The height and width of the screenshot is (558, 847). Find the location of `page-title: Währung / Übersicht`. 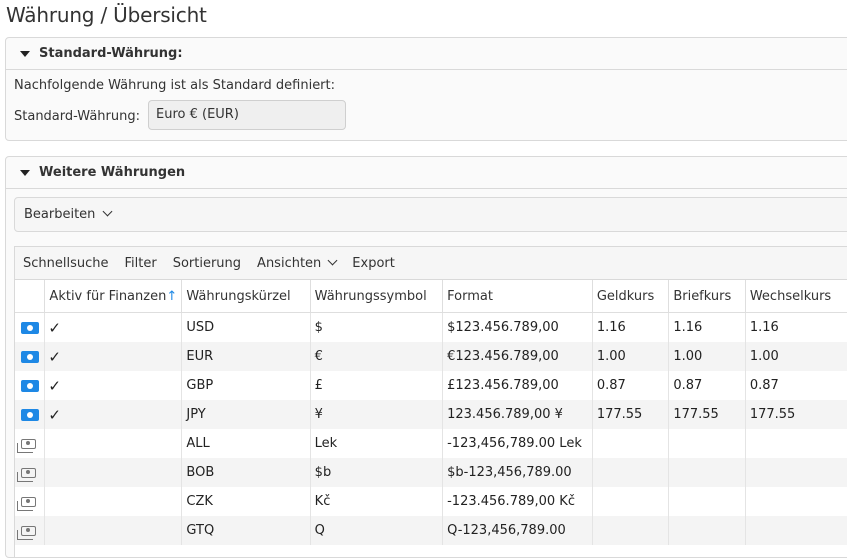

page-title: Währung / Übersicht is located at coordinates (106, 15).